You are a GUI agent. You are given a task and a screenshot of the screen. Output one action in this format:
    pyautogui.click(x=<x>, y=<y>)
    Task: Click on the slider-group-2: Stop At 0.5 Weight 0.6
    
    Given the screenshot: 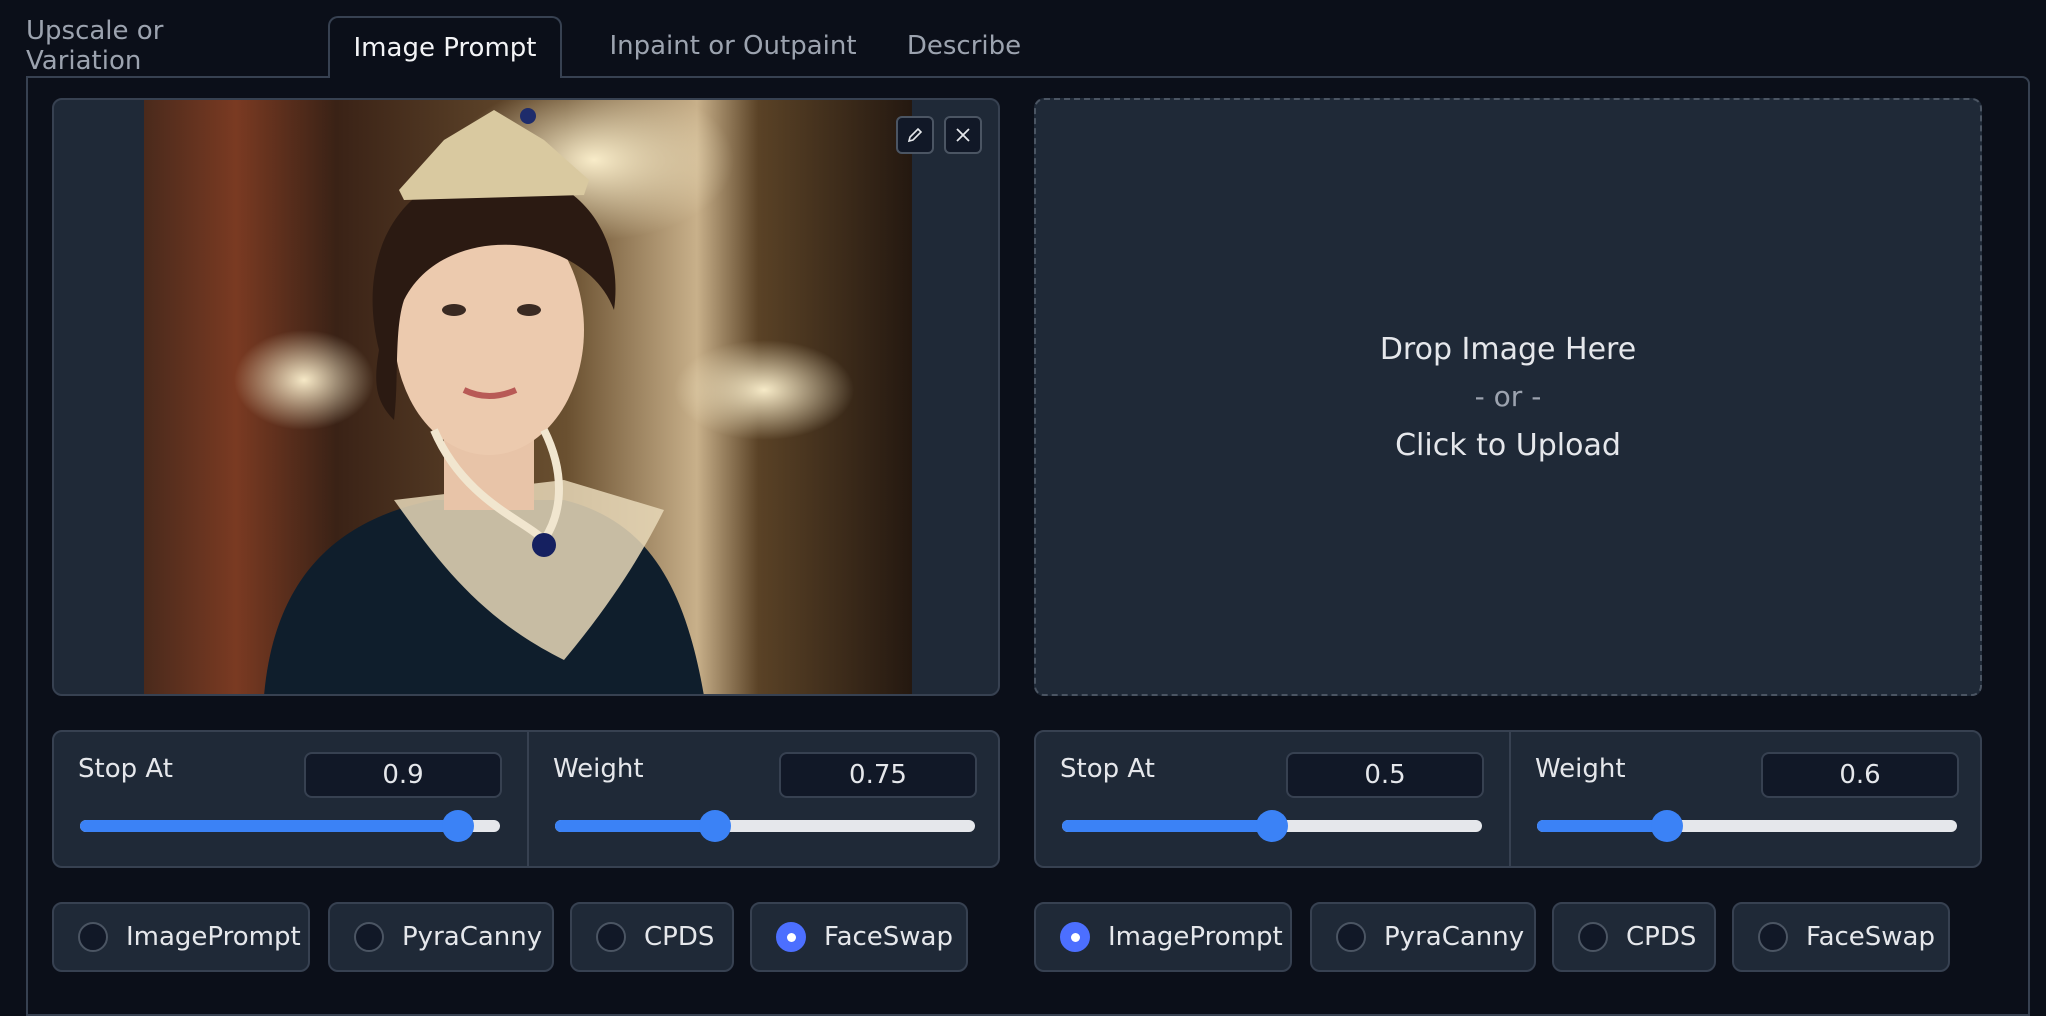 What is the action you would take?
    pyautogui.click(x=1508, y=799)
    